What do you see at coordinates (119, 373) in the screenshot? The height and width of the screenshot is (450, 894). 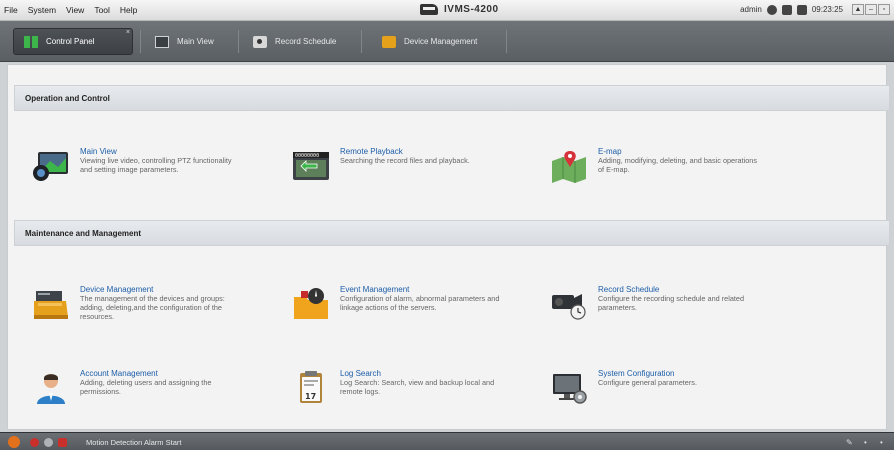 I see `item-title: Account Management` at bounding box center [119, 373].